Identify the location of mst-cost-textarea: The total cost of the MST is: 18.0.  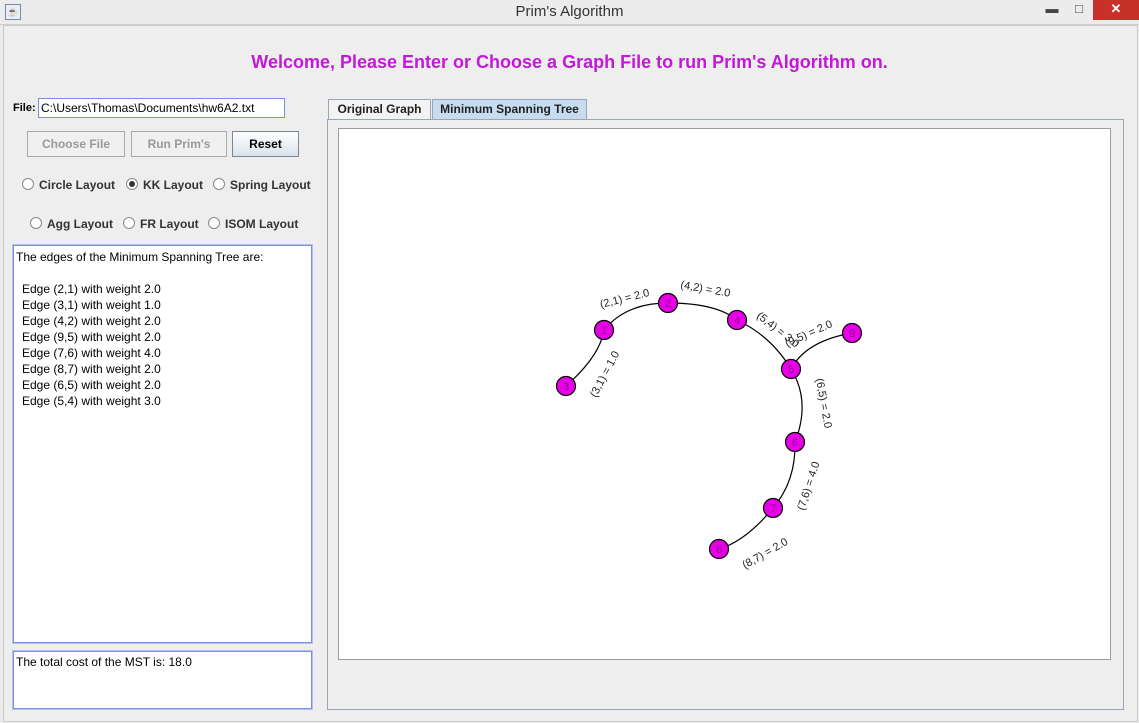
(162, 680).